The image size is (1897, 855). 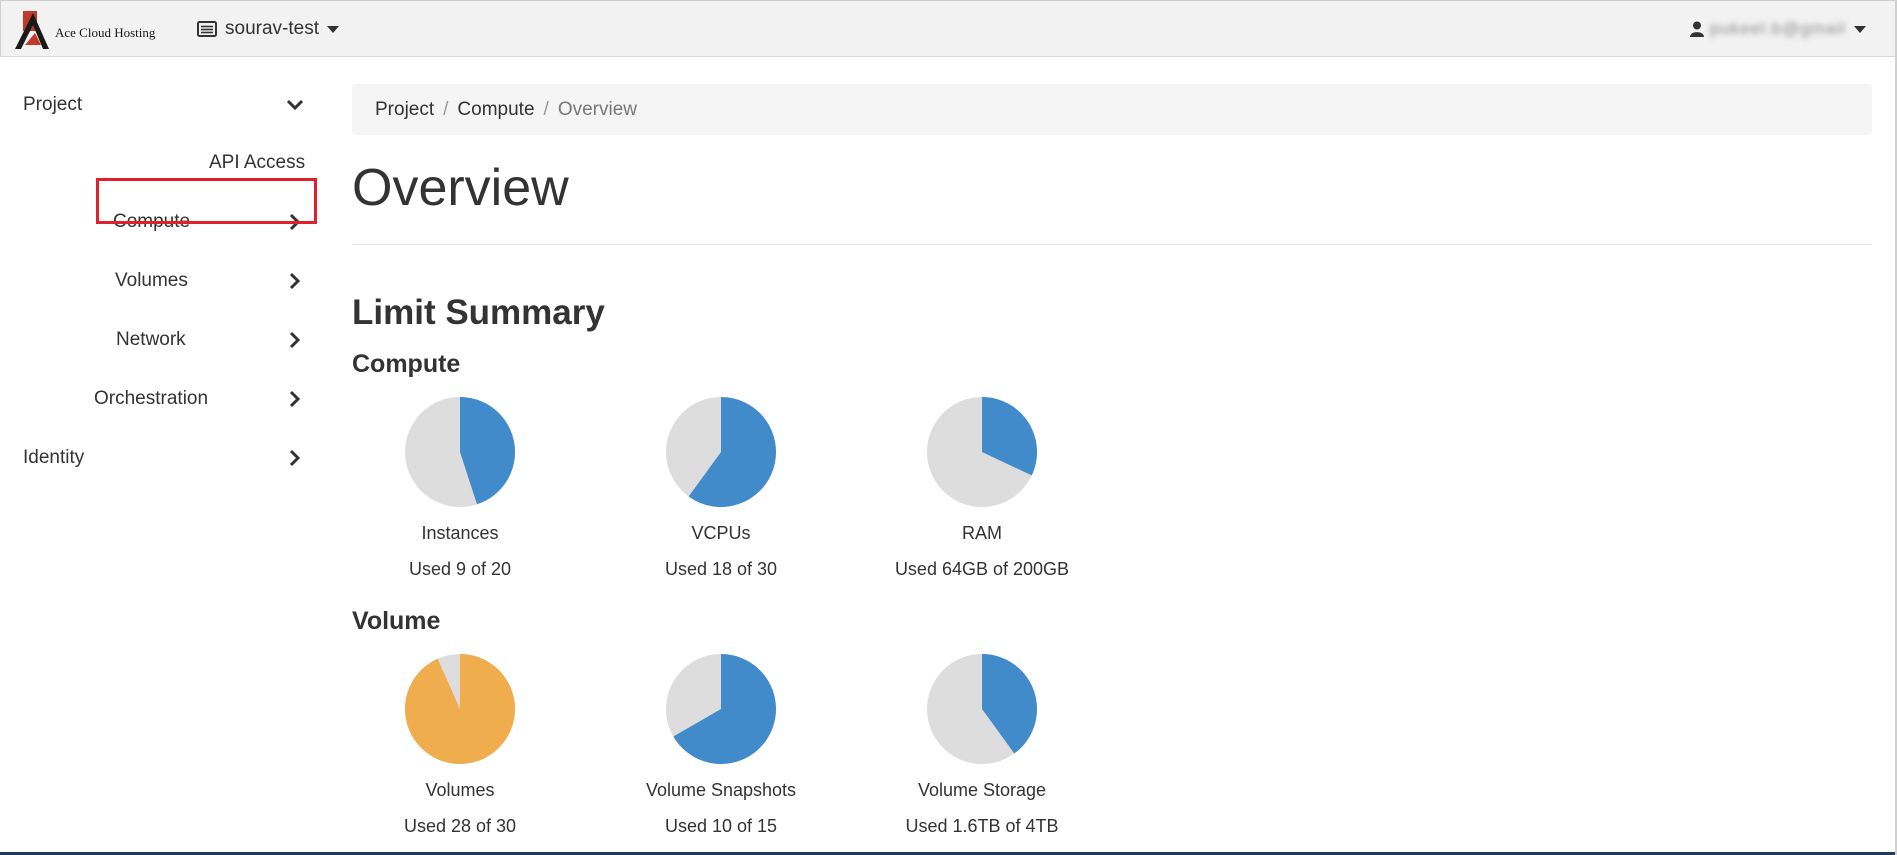 I want to click on sidebar-item-label: Volumes, so click(x=151, y=280).